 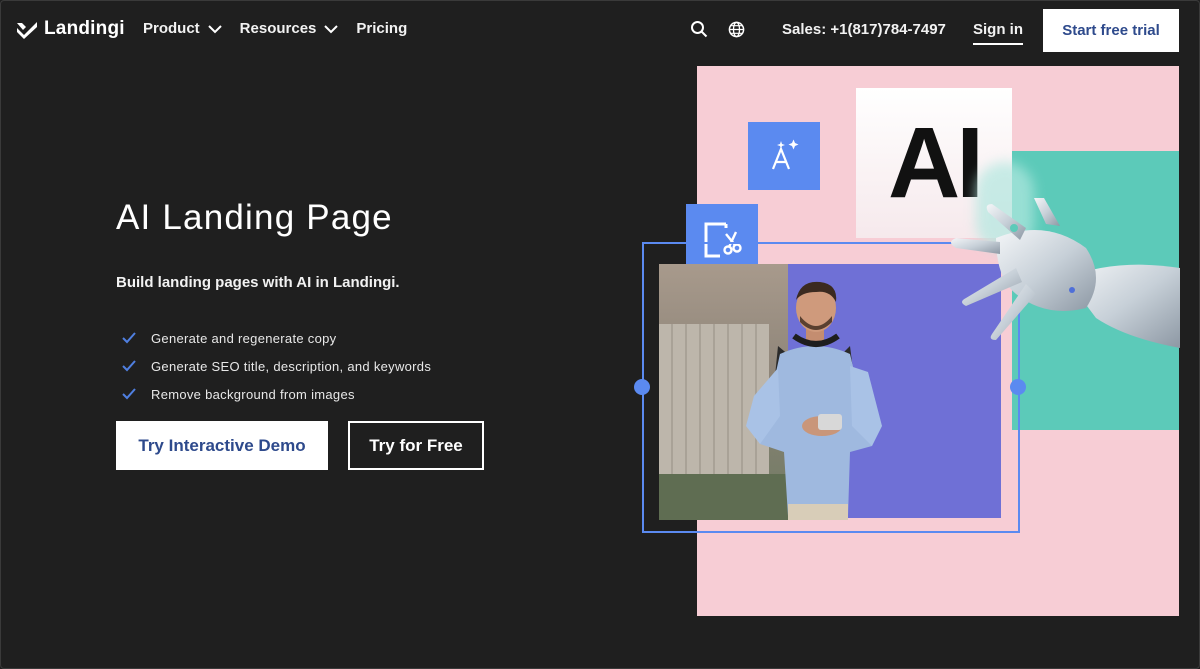 I want to click on sparkle-text-icon, so click(x=785, y=154).